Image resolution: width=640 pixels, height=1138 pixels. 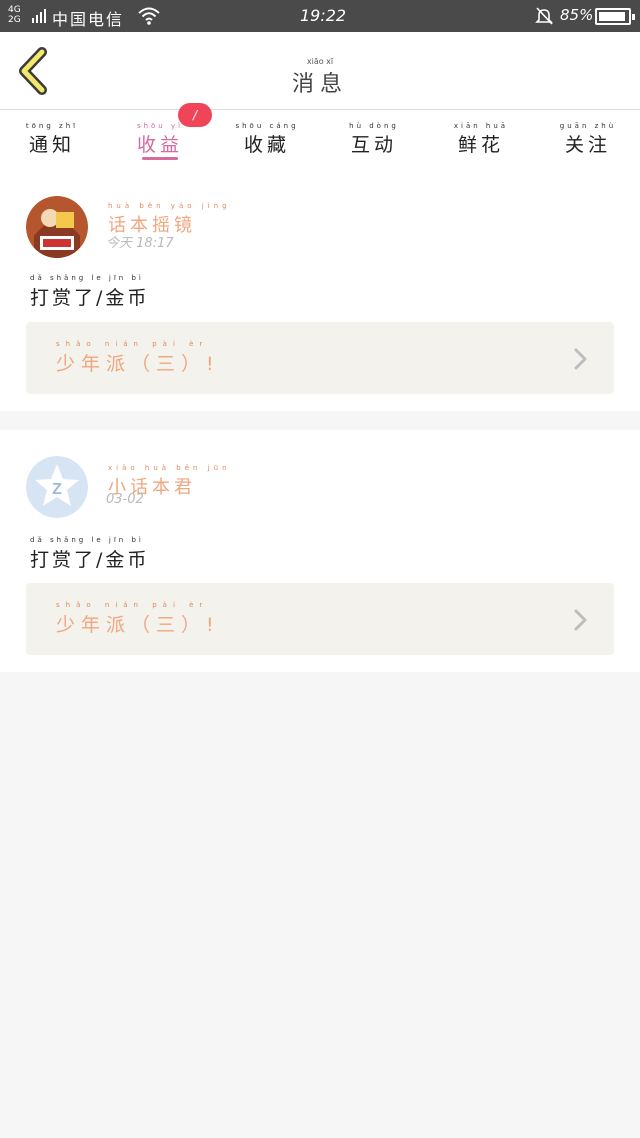 I want to click on tab-badge: /, so click(x=195, y=115).